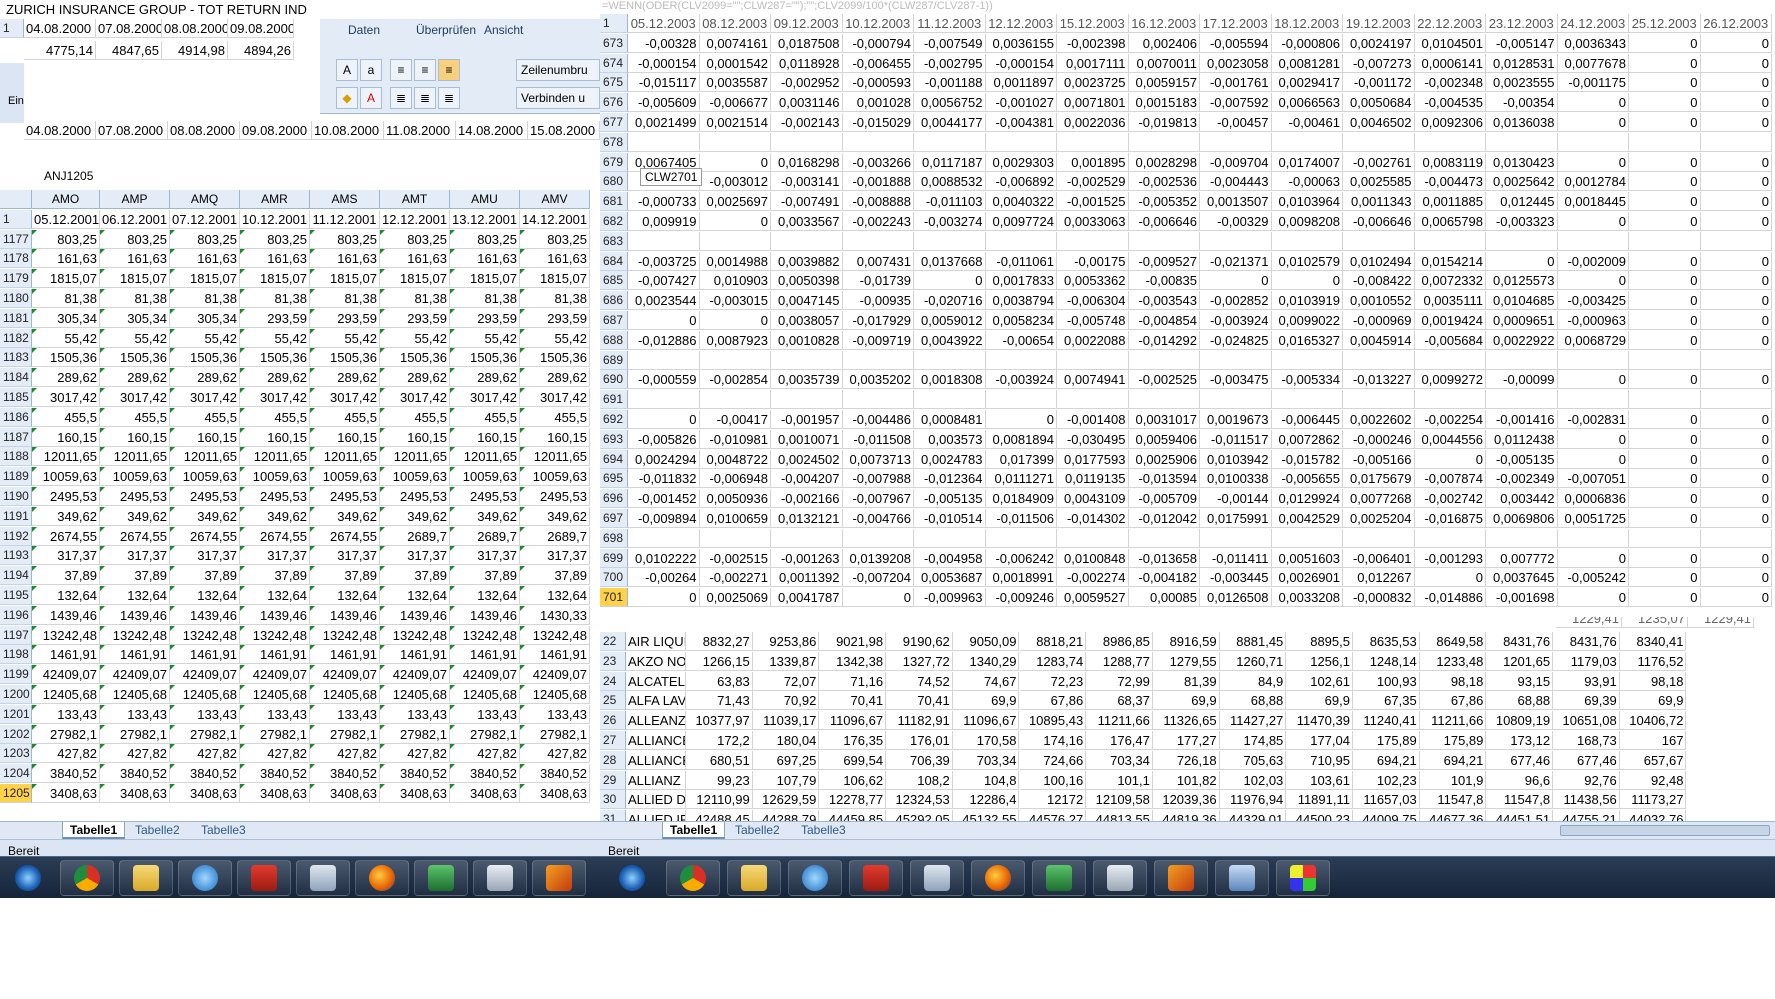 This screenshot has width=1775, height=999. Describe the element at coordinates (415, 635) in the screenshot. I see `data-cell: 13242,48` at that location.